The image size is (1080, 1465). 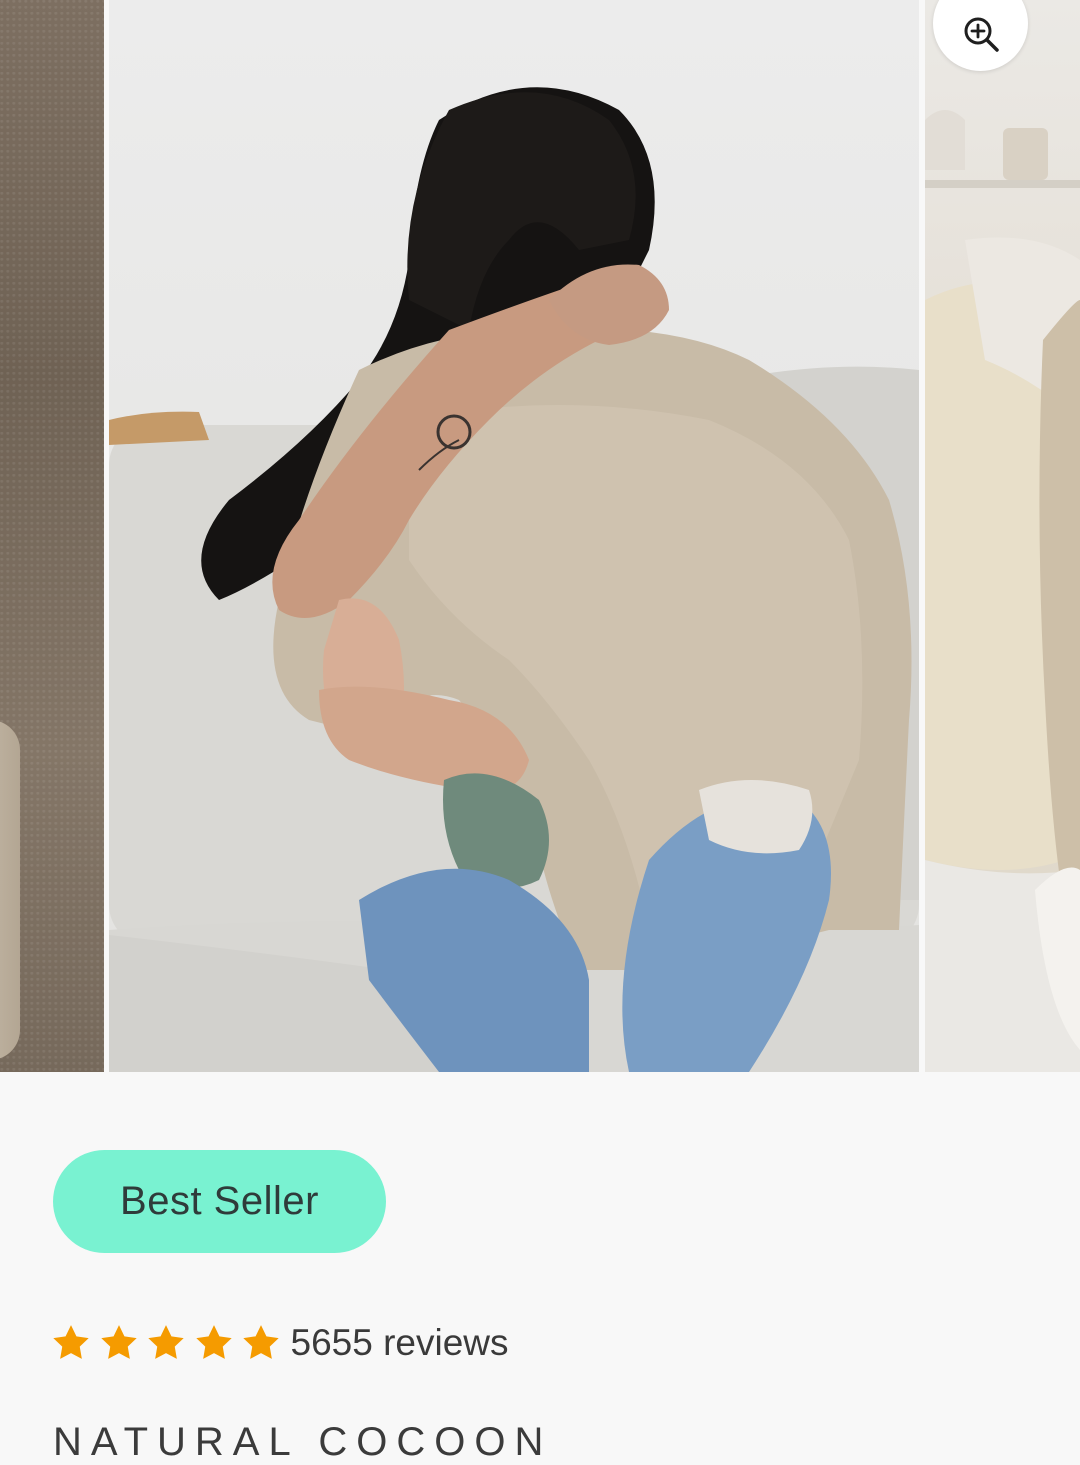 What do you see at coordinates (52, 536) in the screenshot?
I see `previous-product-image` at bounding box center [52, 536].